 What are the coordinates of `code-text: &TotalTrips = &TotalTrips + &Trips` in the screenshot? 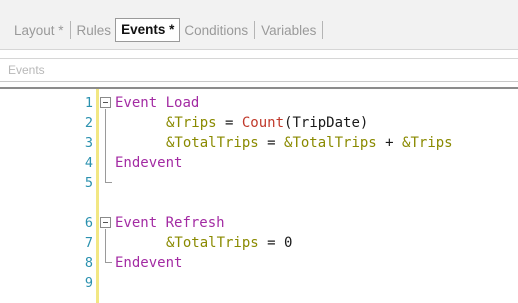 It's located at (309, 143).